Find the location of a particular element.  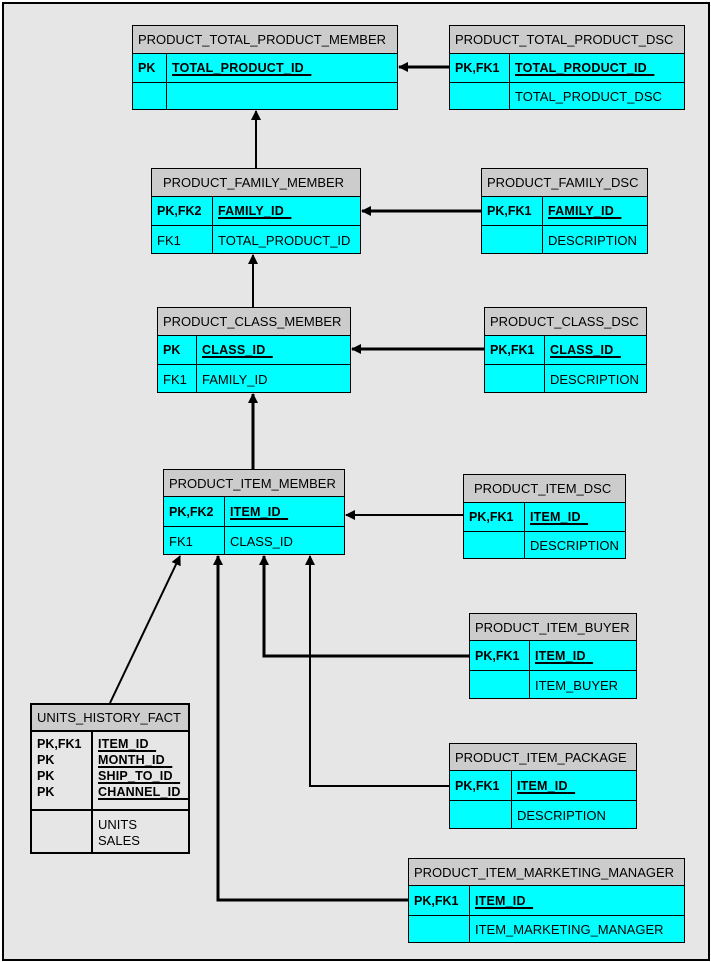

attr-rows: UNITS SALES is located at coordinates (110, 831).